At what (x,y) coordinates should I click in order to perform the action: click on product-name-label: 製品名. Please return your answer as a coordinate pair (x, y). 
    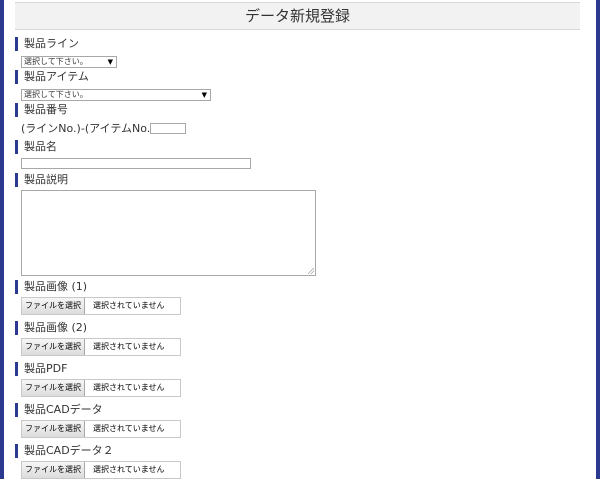
    Looking at the image, I should click on (36, 147).